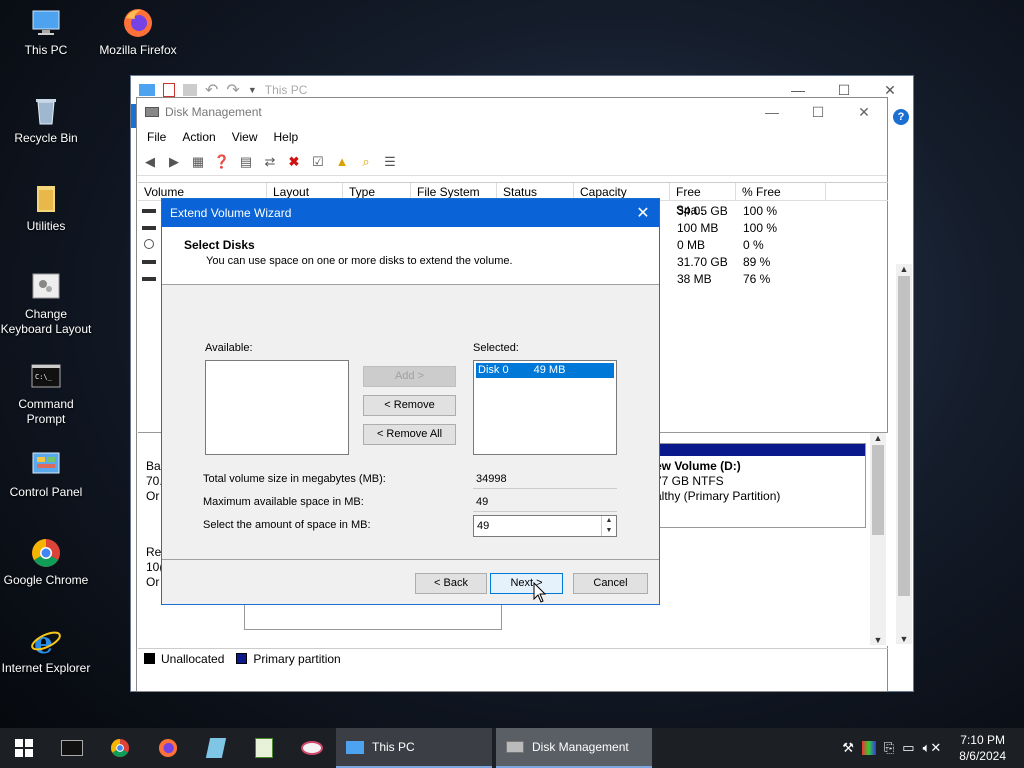 The height and width of the screenshot is (768, 1024). What do you see at coordinates (393, 747) in the screenshot?
I see `task-label: This PC` at bounding box center [393, 747].